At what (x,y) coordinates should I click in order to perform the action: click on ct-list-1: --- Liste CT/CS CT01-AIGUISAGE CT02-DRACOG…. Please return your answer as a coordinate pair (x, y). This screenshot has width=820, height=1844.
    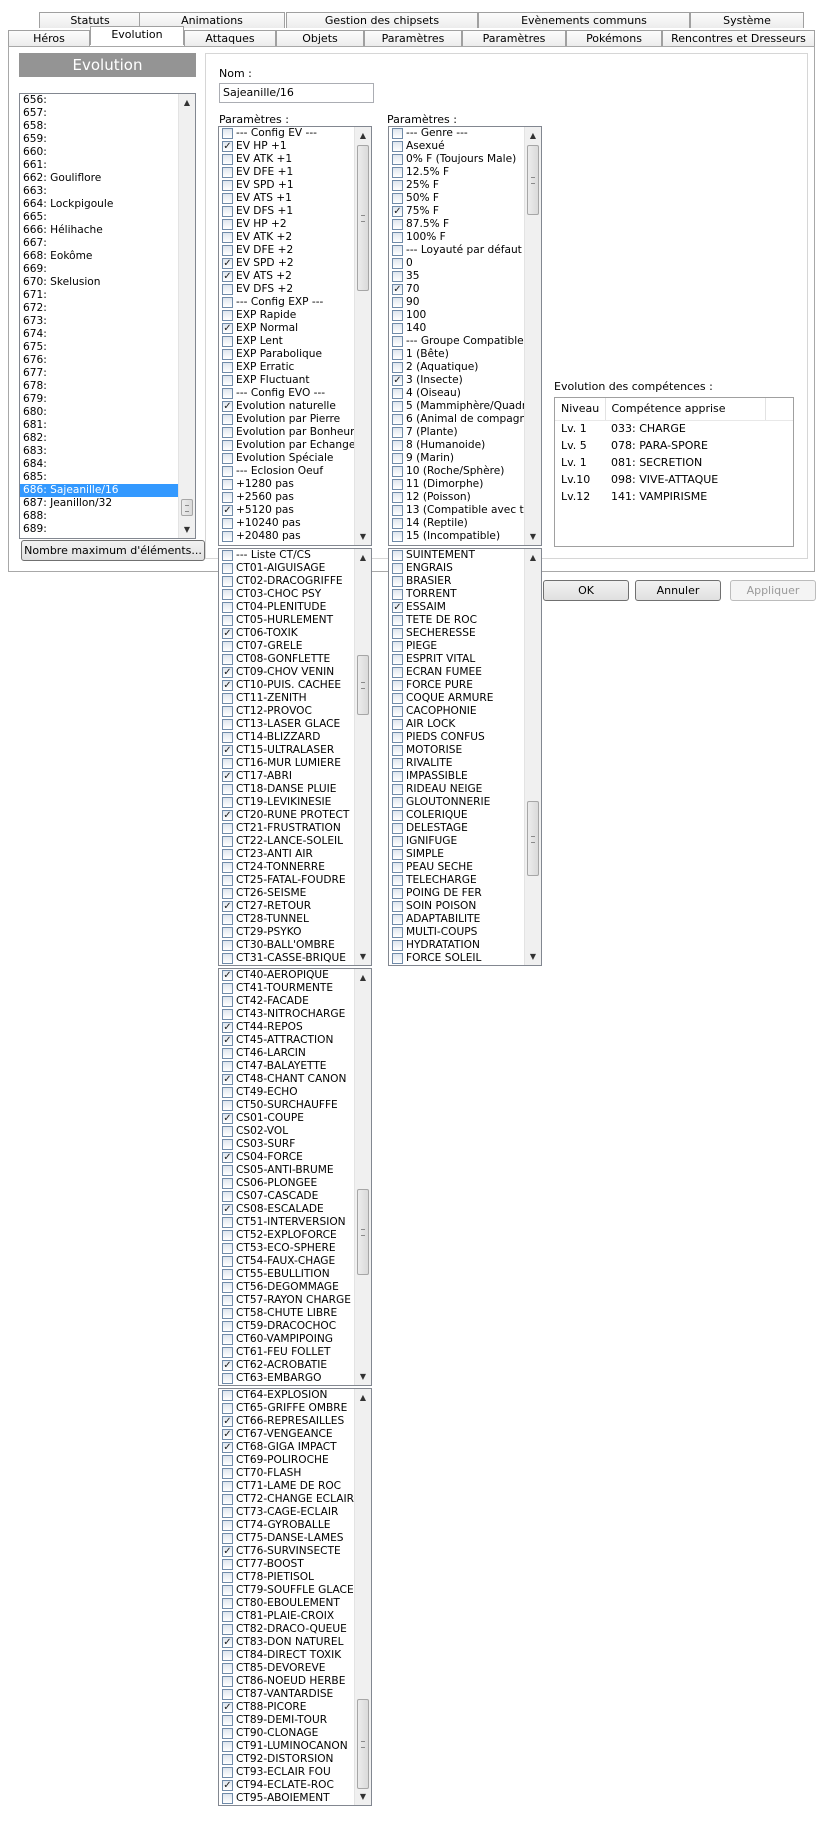
    Looking at the image, I should click on (295, 757).